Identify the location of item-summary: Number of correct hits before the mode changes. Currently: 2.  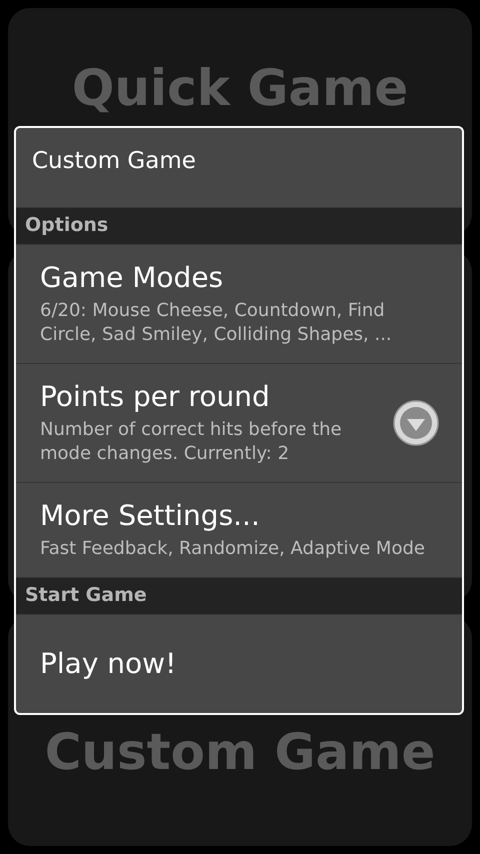
(191, 442).